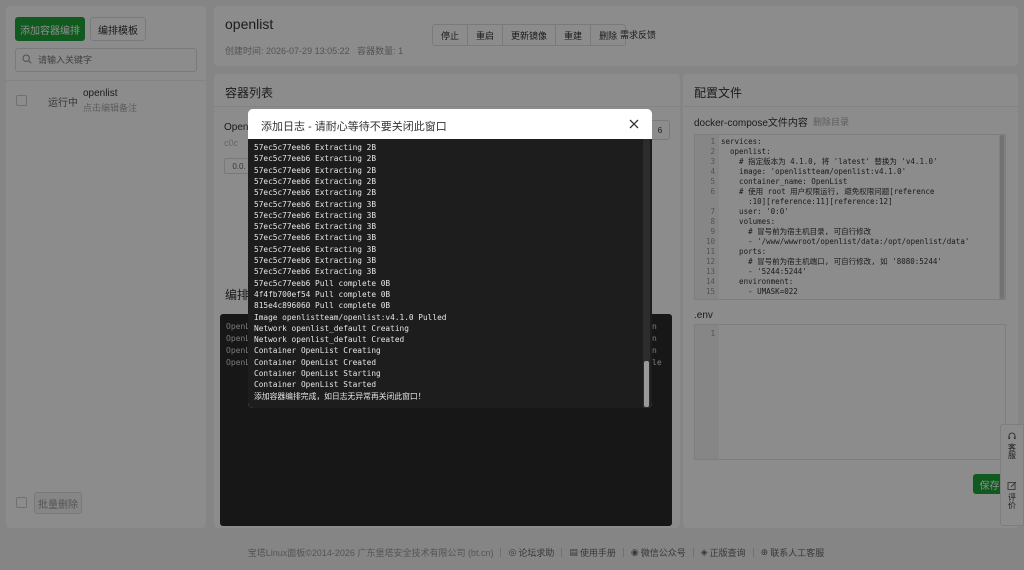  What do you see at coordinates (340, 396) in the screenshot?
I see `log-line: 添加容器编排完成，如日志无异常再关闭此窗口！` at bounding box center [340, 396].